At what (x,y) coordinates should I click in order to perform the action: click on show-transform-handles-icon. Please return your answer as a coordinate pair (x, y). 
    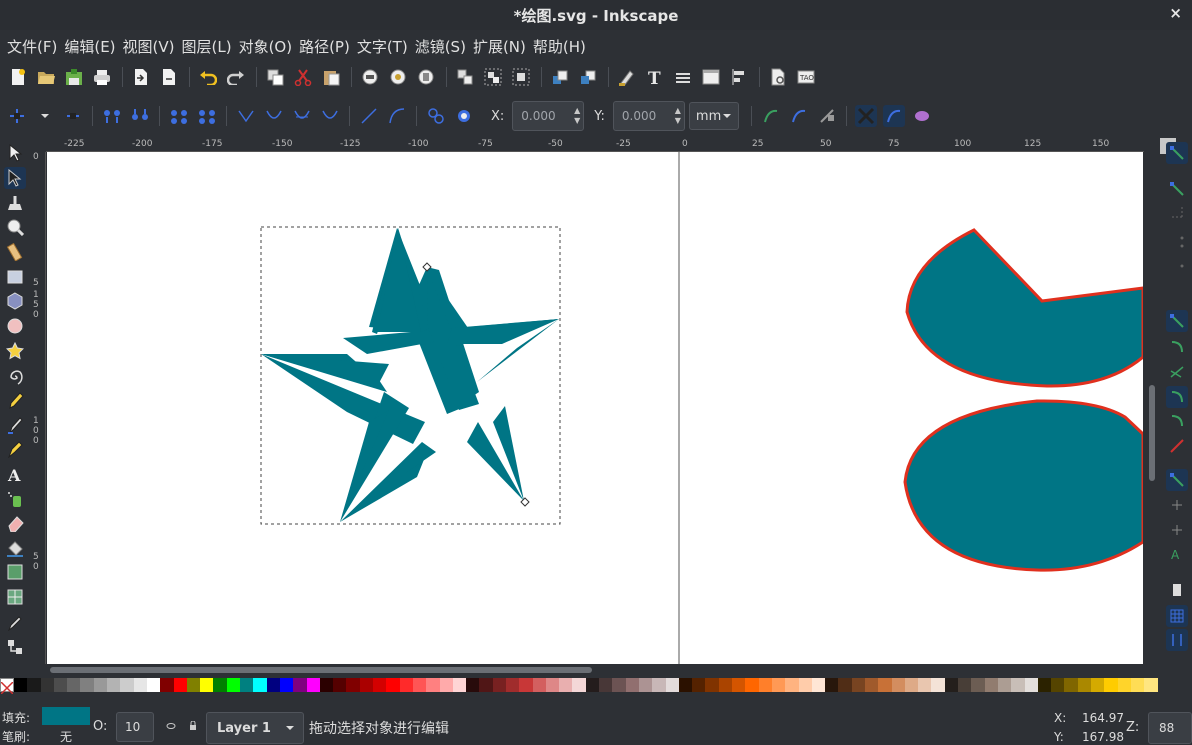
    Looking at the image, I should click on (865, 116).